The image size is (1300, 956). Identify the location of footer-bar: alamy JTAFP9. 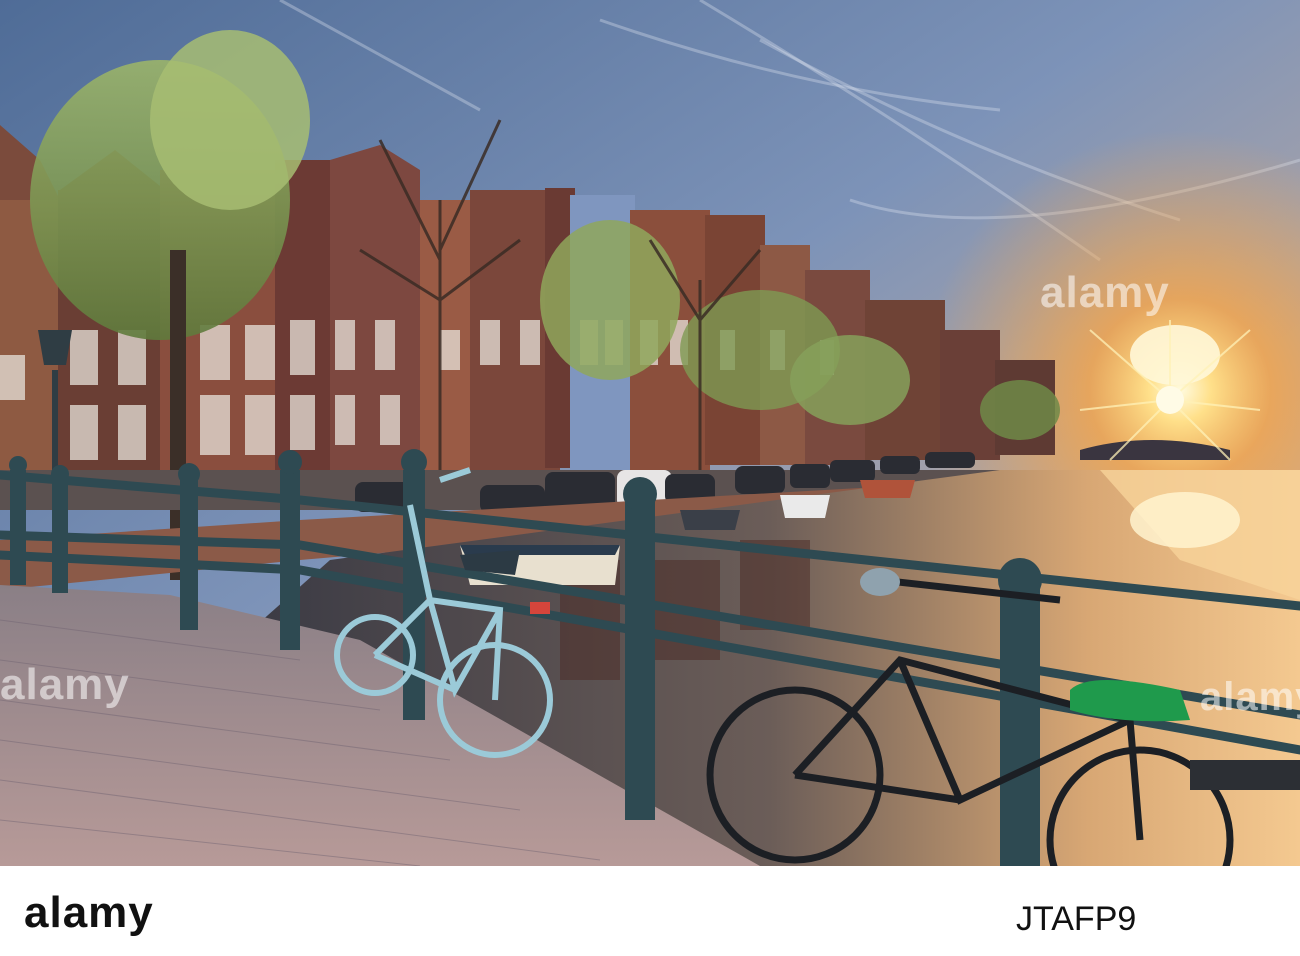
(650, 911).